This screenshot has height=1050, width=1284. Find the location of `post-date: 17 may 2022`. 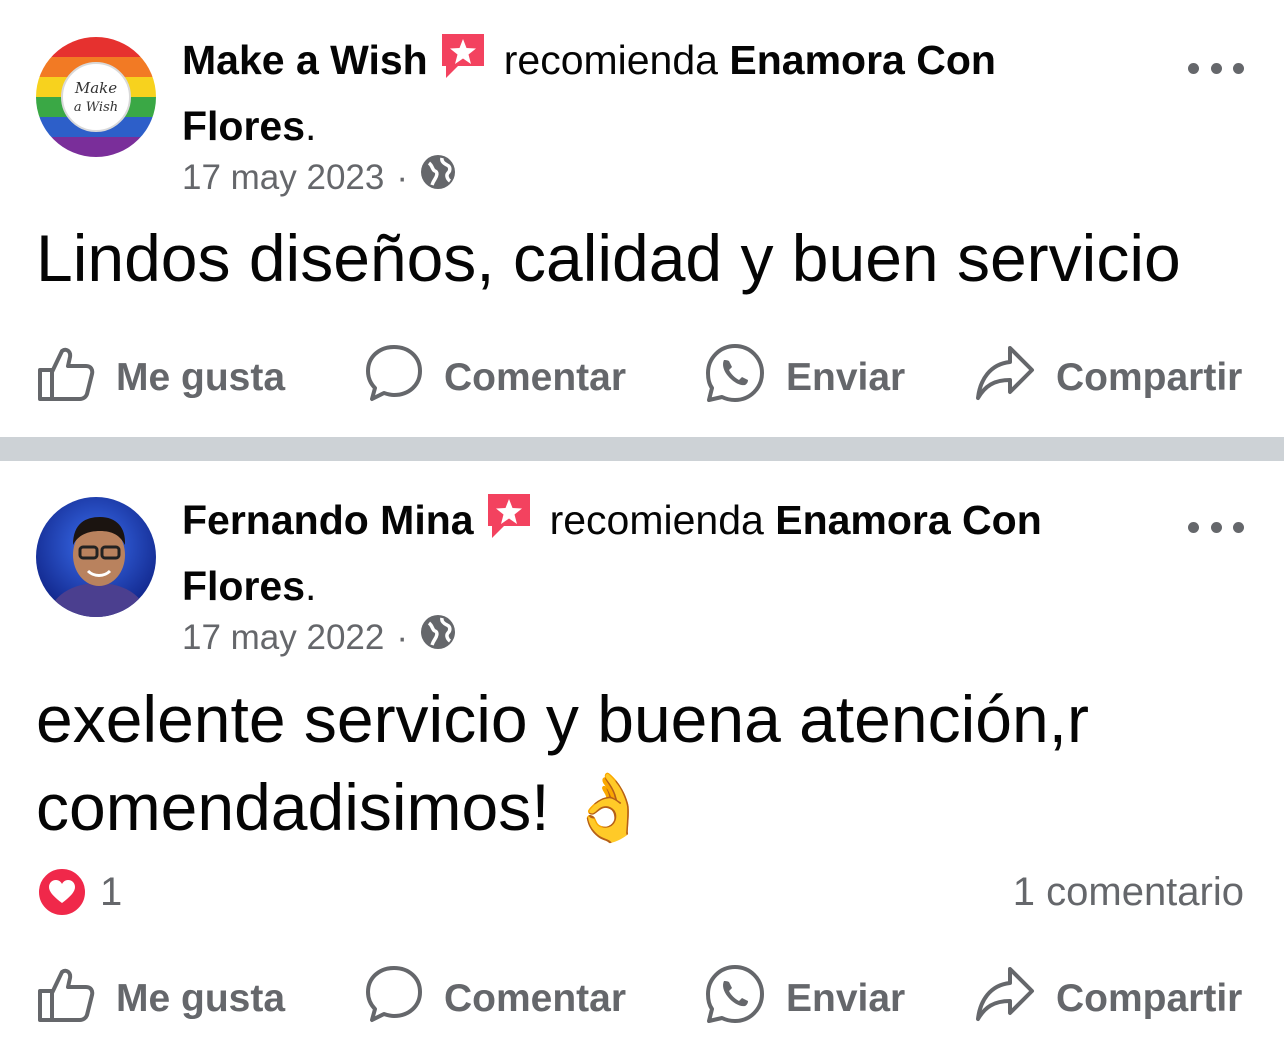

post-date: 17 may 2022 is located at coordinates (283, 638).